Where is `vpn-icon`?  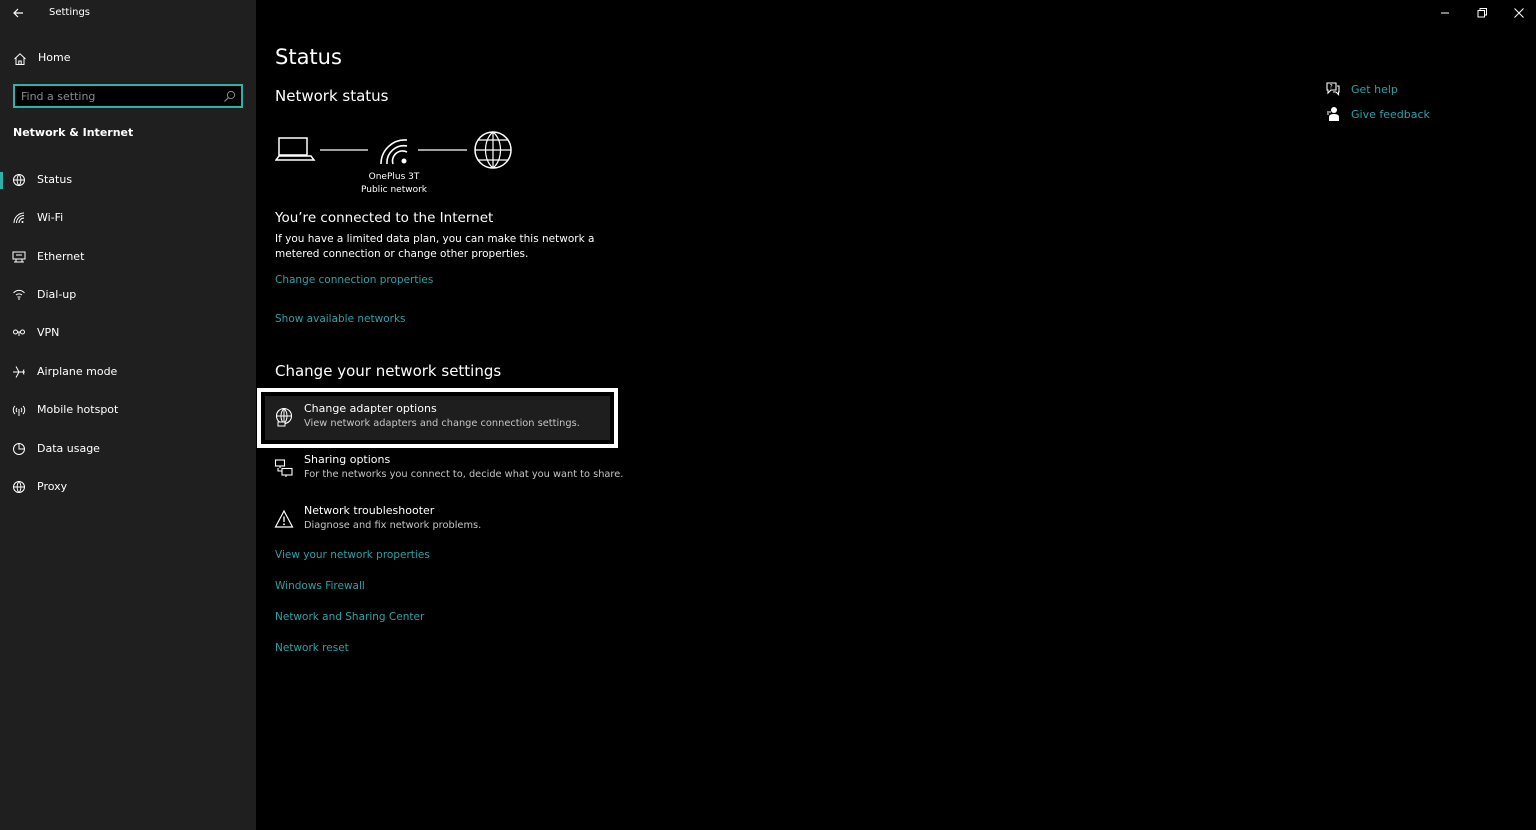 vpn-icon is located at coordinates (19, 332).